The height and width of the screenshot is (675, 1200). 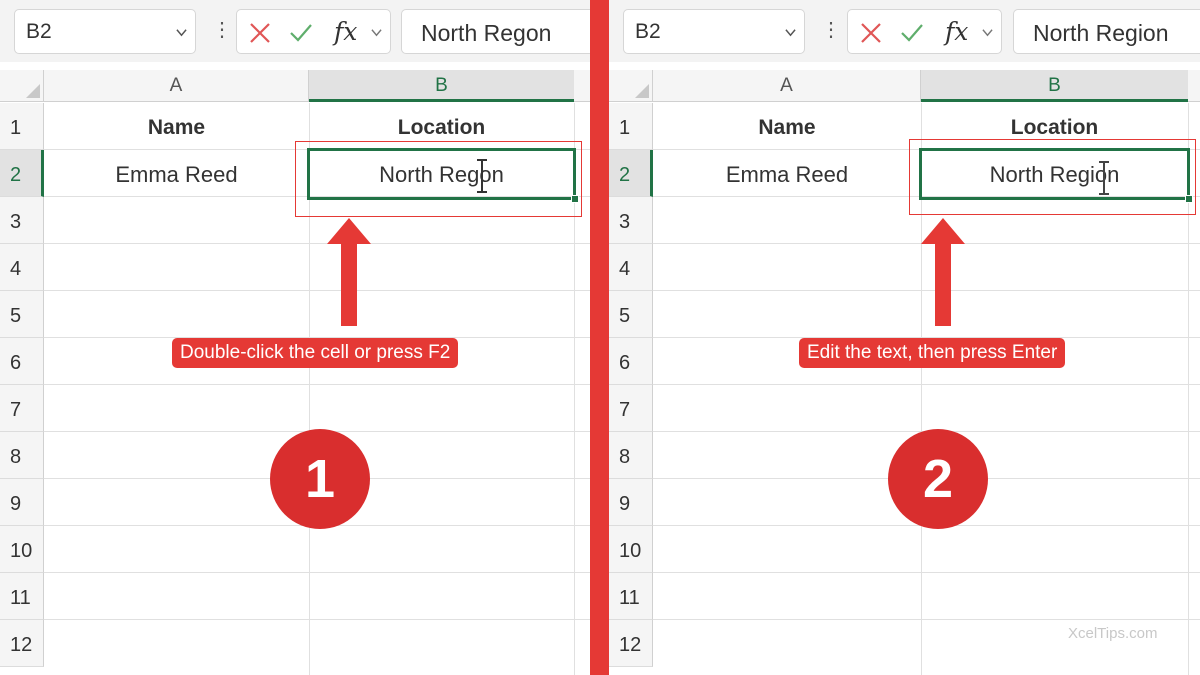 I want to click on instruction-label: Edit the text, then press Enter, so click(x=932, y=353).